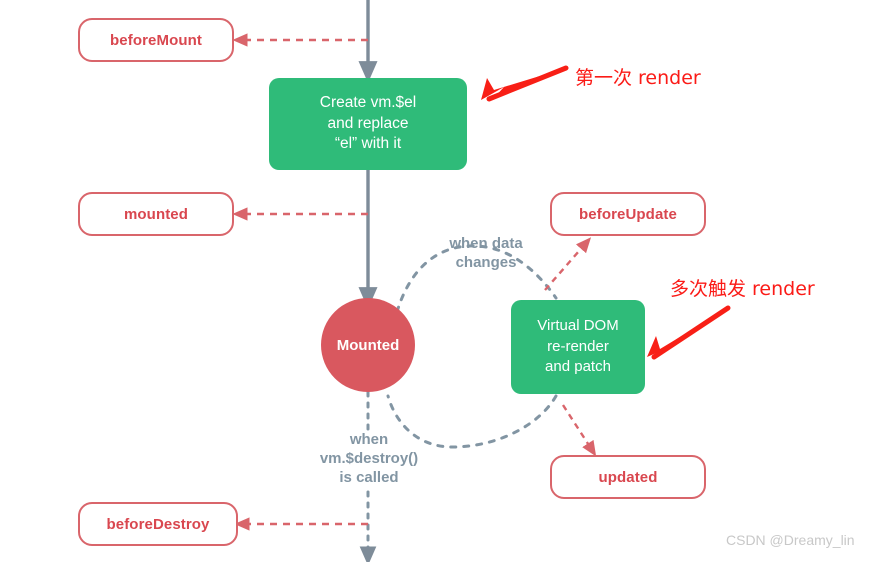  What do you see at coordinates (742, 289) in the screenshot?
I see `annotation-multiple-render: 多次触发 render` at bounding box center [742, 289].